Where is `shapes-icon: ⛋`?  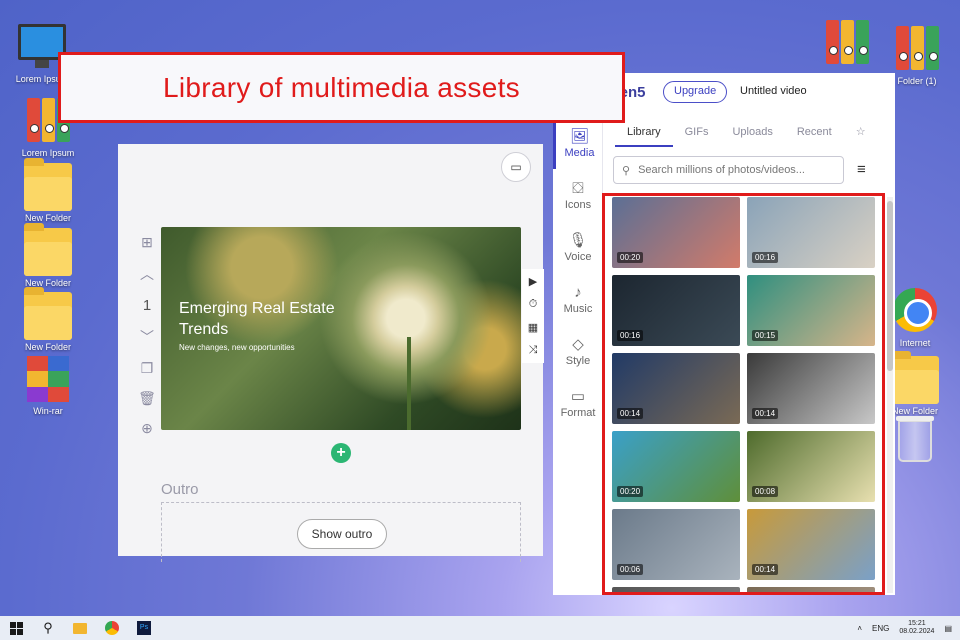 shapes-icon: ⛋ is located at coordinates (578, 188).